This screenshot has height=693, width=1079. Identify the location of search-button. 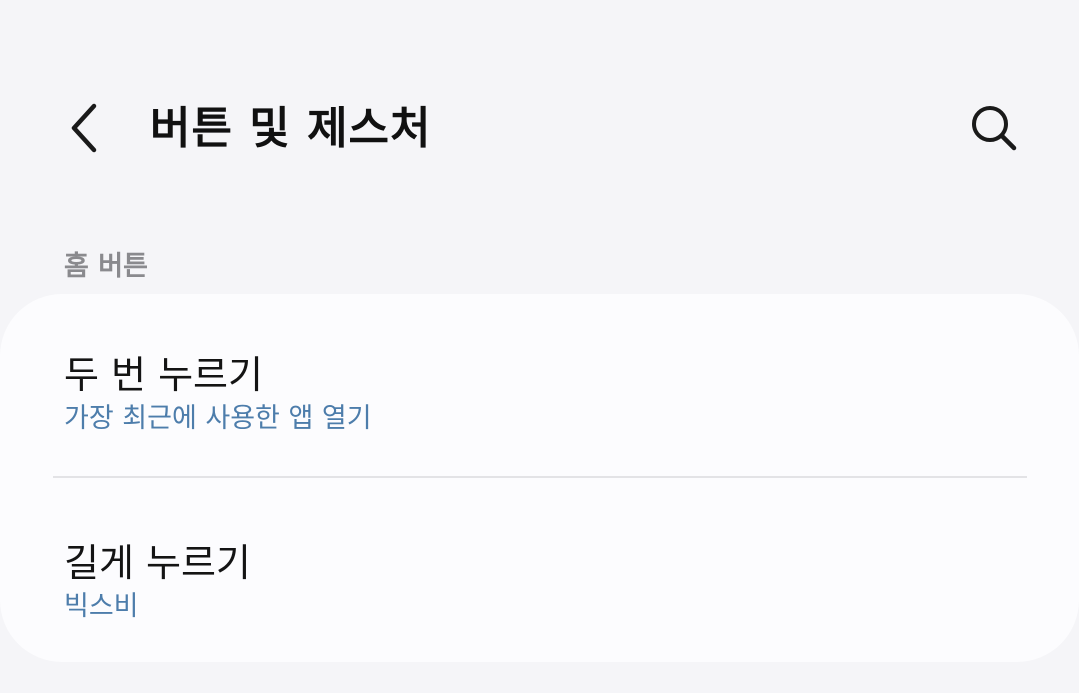
(994, 128).